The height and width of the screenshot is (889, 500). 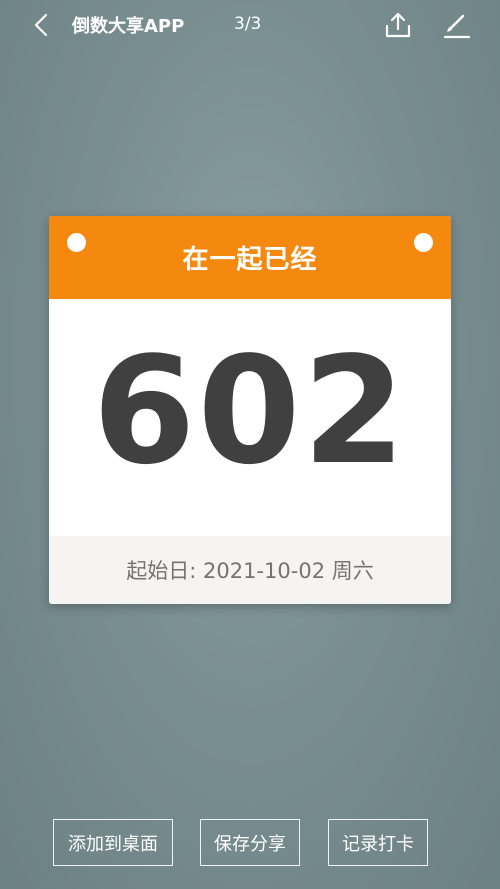 I want to click on card-title: 在一起已经, so click(x=250, y=260).